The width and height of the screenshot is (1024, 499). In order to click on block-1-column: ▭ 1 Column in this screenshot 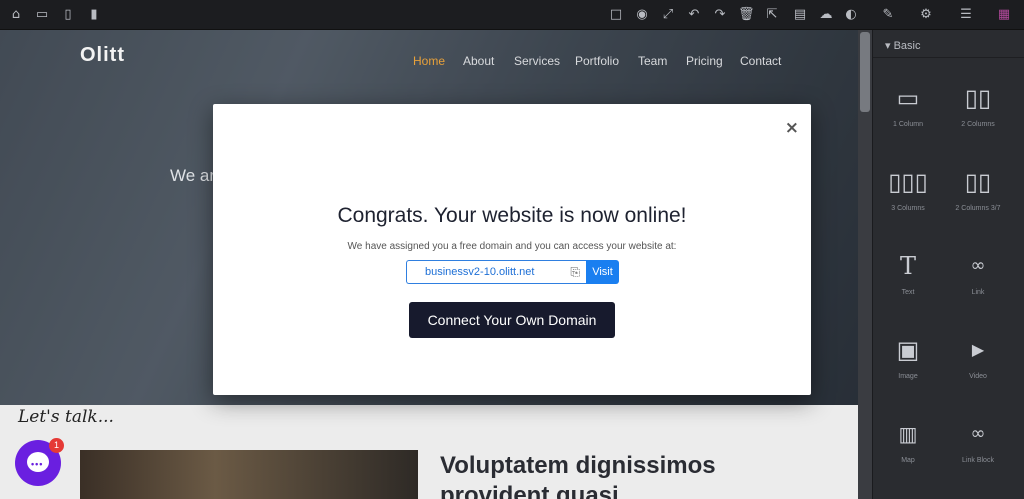, I will do `click(908, 110)`.